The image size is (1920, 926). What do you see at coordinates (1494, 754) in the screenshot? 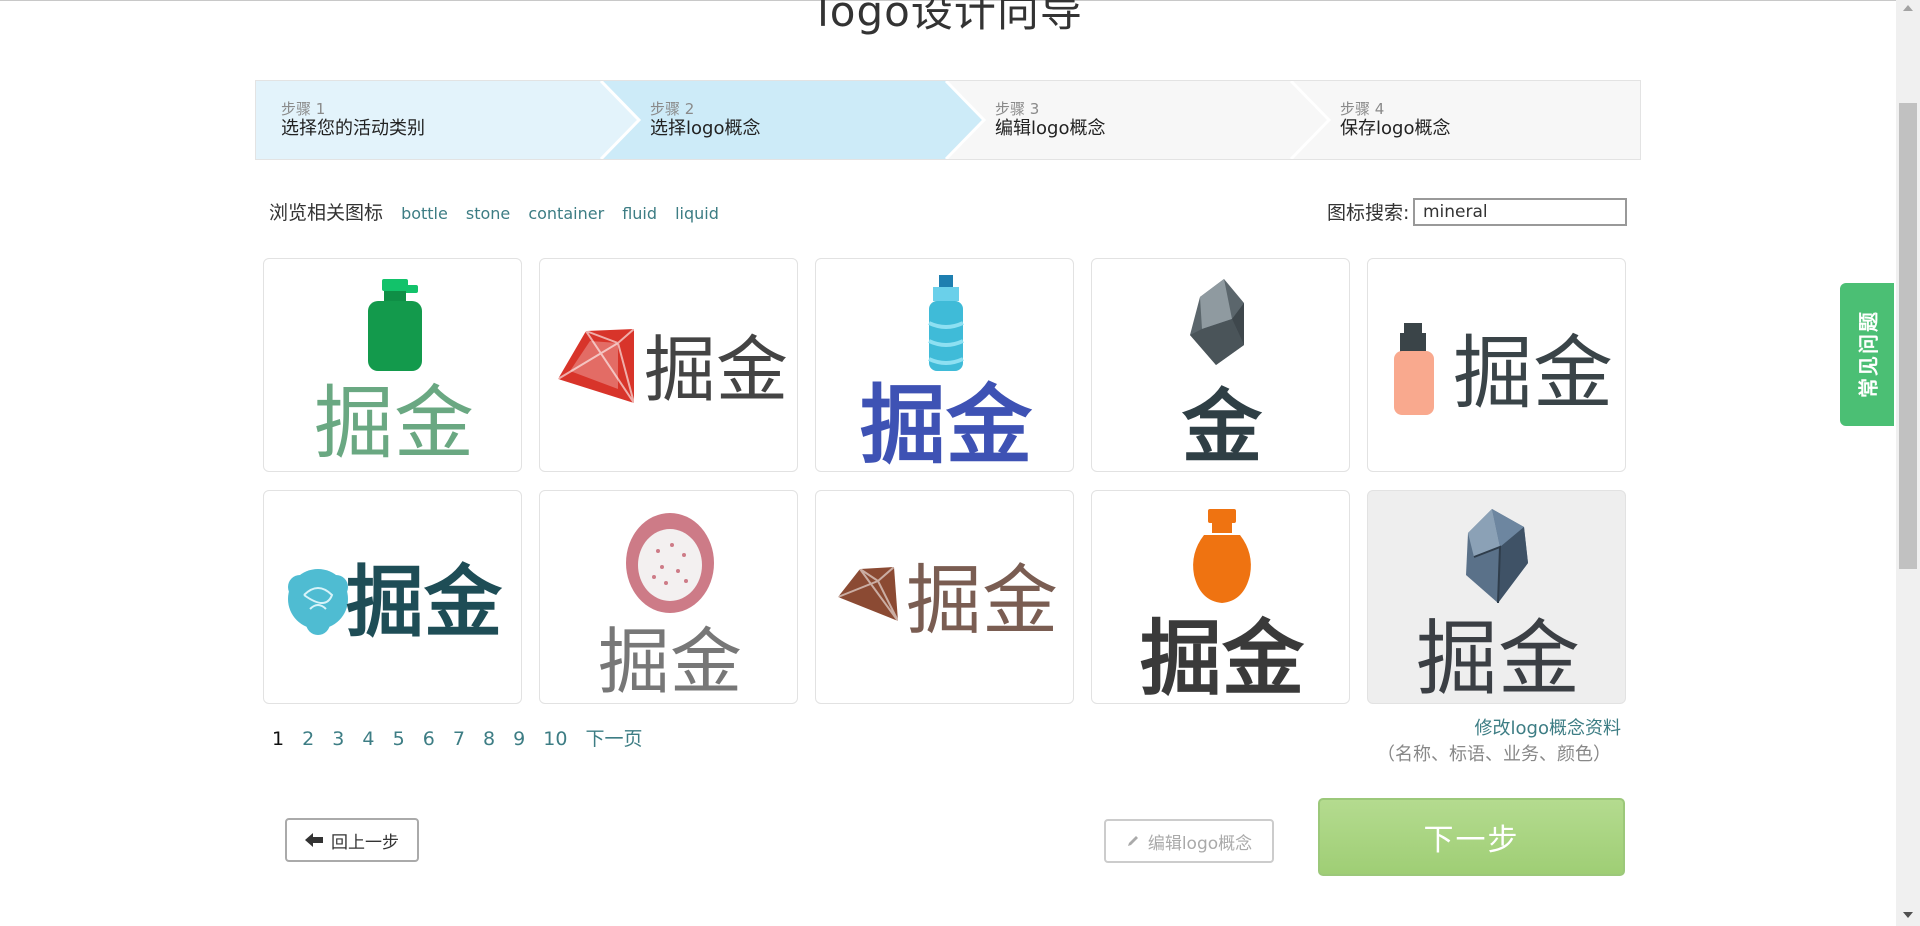
I see `edit-concept-info-hint: （名称、标语、业务、颜色）` at bounding box center [1494, 754].